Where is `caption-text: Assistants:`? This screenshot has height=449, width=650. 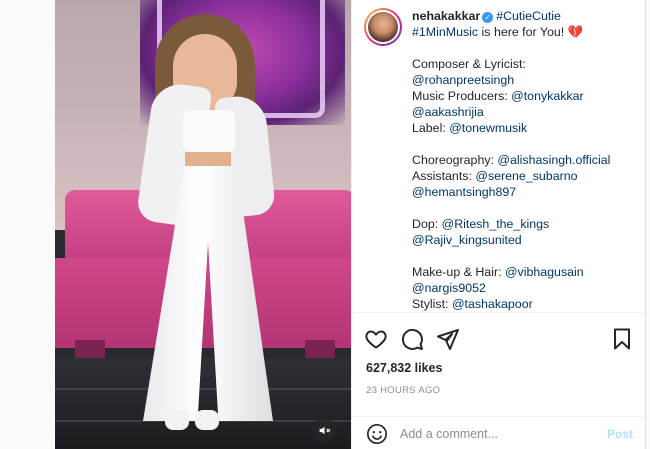
caption-text: Assistants: is located at coordinates (444, 176).